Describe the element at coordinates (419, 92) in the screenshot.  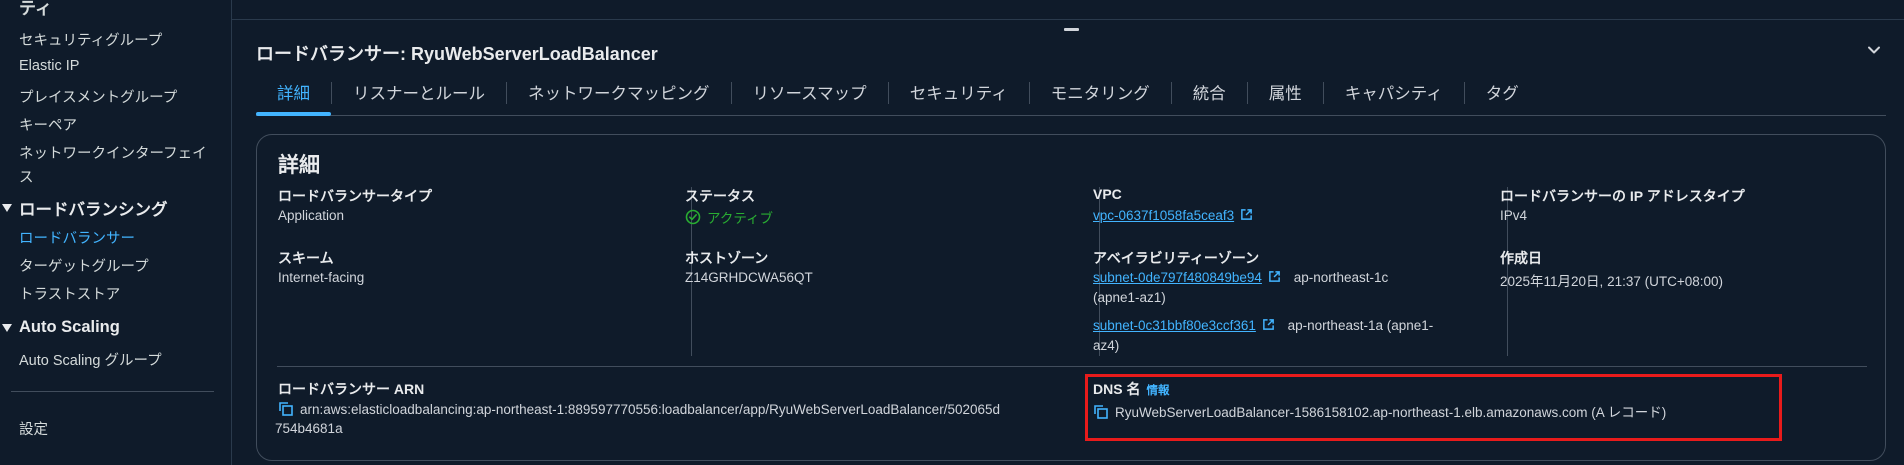
I see `tab-listeners-rules: リスナーとルール` at that location.